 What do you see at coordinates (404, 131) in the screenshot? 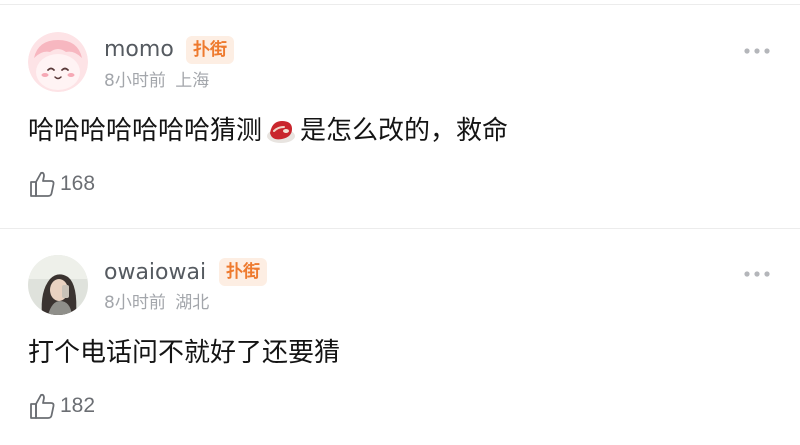
I see `comment-text-after: 是怎么改的，救命` at bounding box center [404, 131].